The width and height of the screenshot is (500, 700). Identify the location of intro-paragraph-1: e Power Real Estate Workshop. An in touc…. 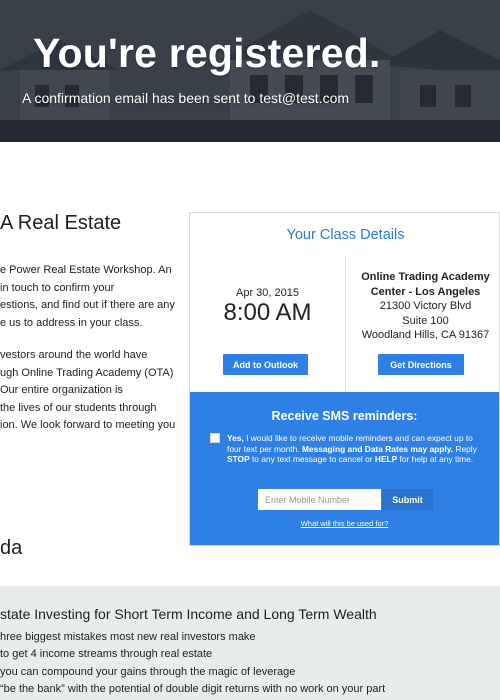
(87, 297).